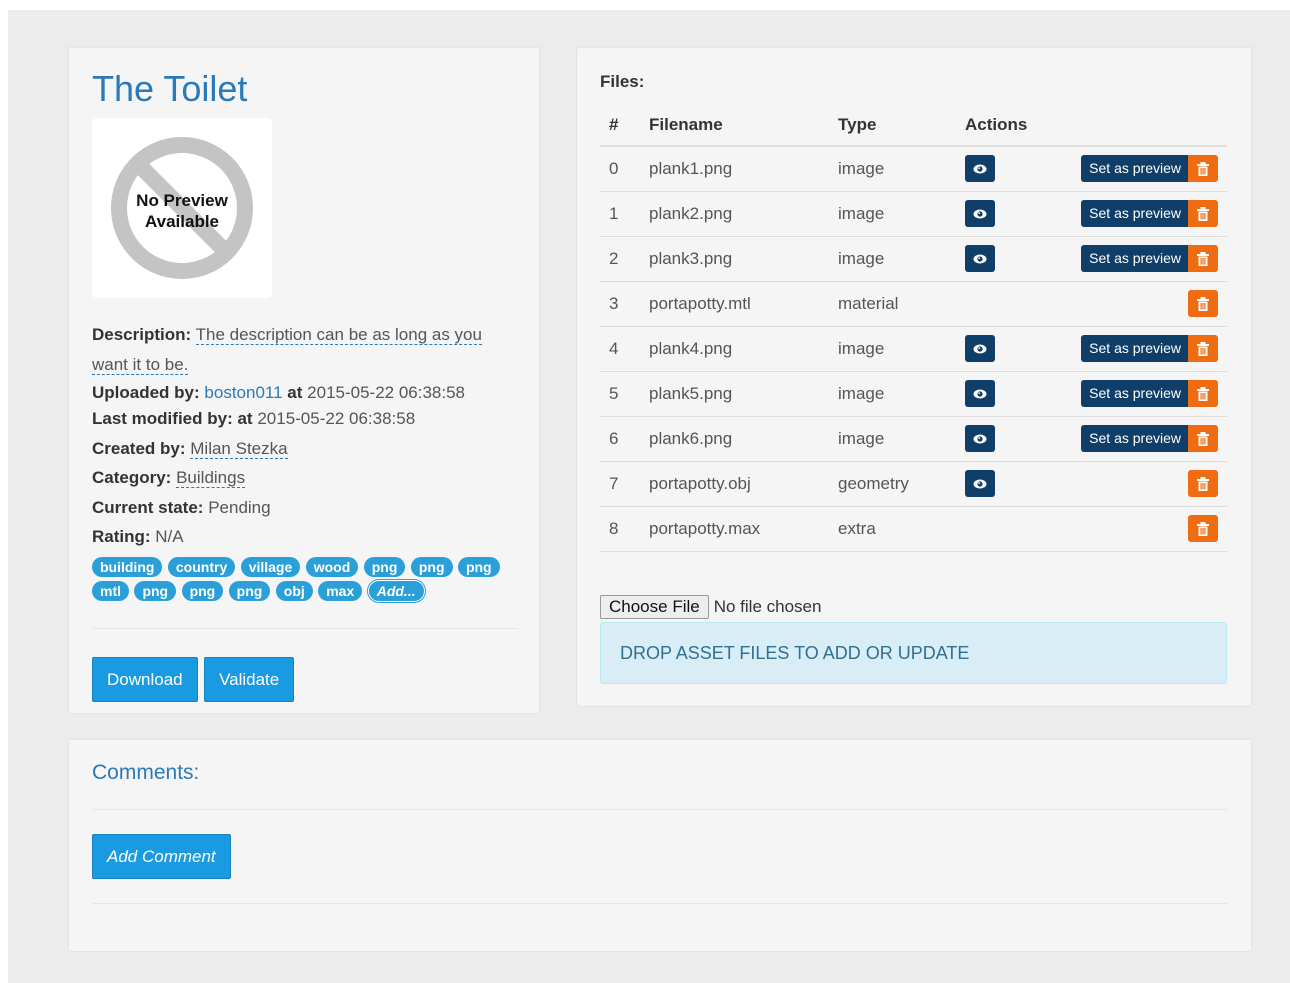 Image resolution: width=1290 pixels, height=983 pixels. I want to click on file-number: 0, so click(620, 169).